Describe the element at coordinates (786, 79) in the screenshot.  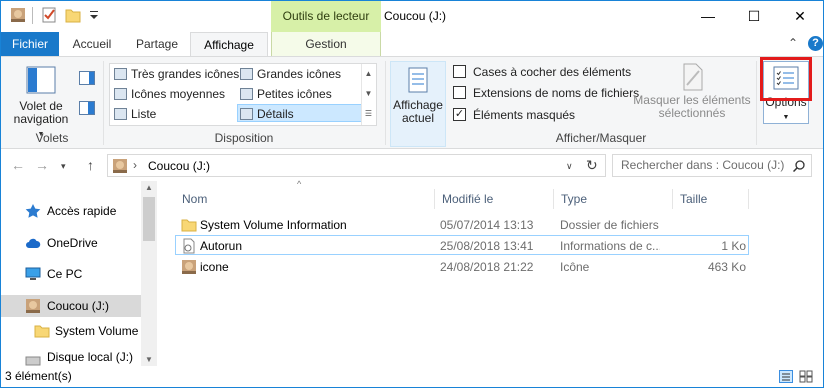
I see `options-highlight-frame` at that location.